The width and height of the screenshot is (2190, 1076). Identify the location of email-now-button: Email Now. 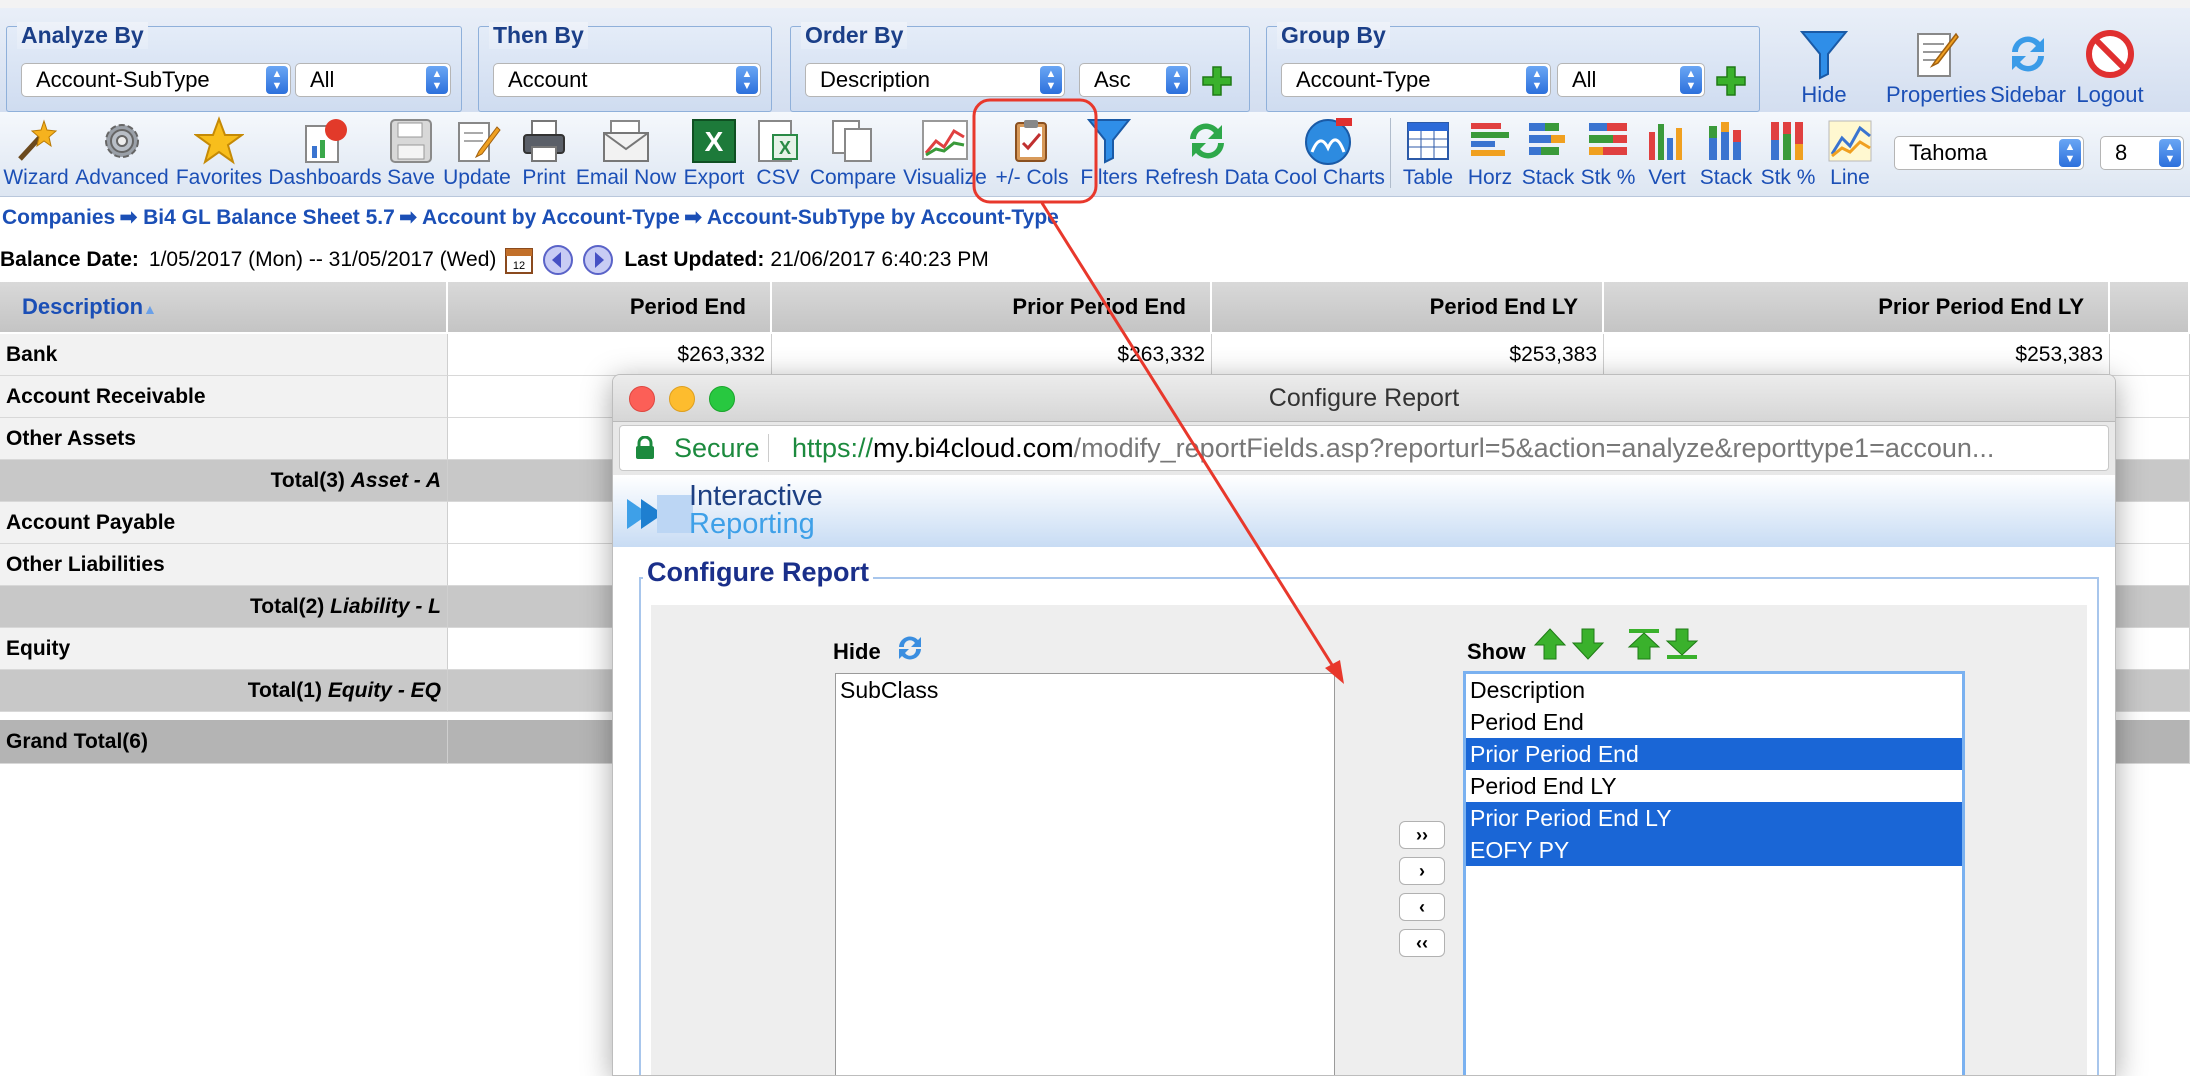
(626, 153).